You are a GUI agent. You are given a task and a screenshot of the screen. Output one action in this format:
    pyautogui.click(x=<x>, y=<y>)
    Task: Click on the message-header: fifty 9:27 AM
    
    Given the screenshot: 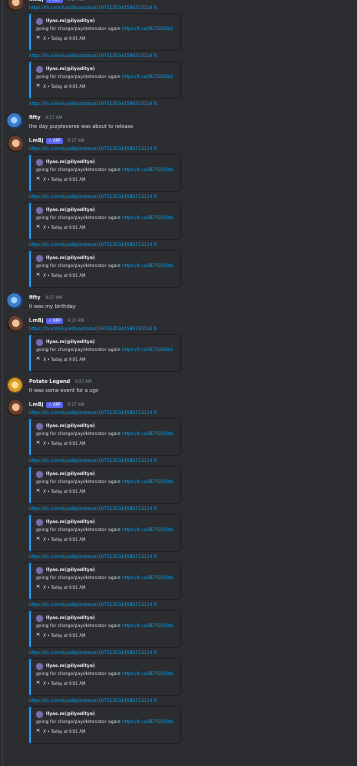 What is the action you would take?
    pyautogui.click(x=191, y=117)
    